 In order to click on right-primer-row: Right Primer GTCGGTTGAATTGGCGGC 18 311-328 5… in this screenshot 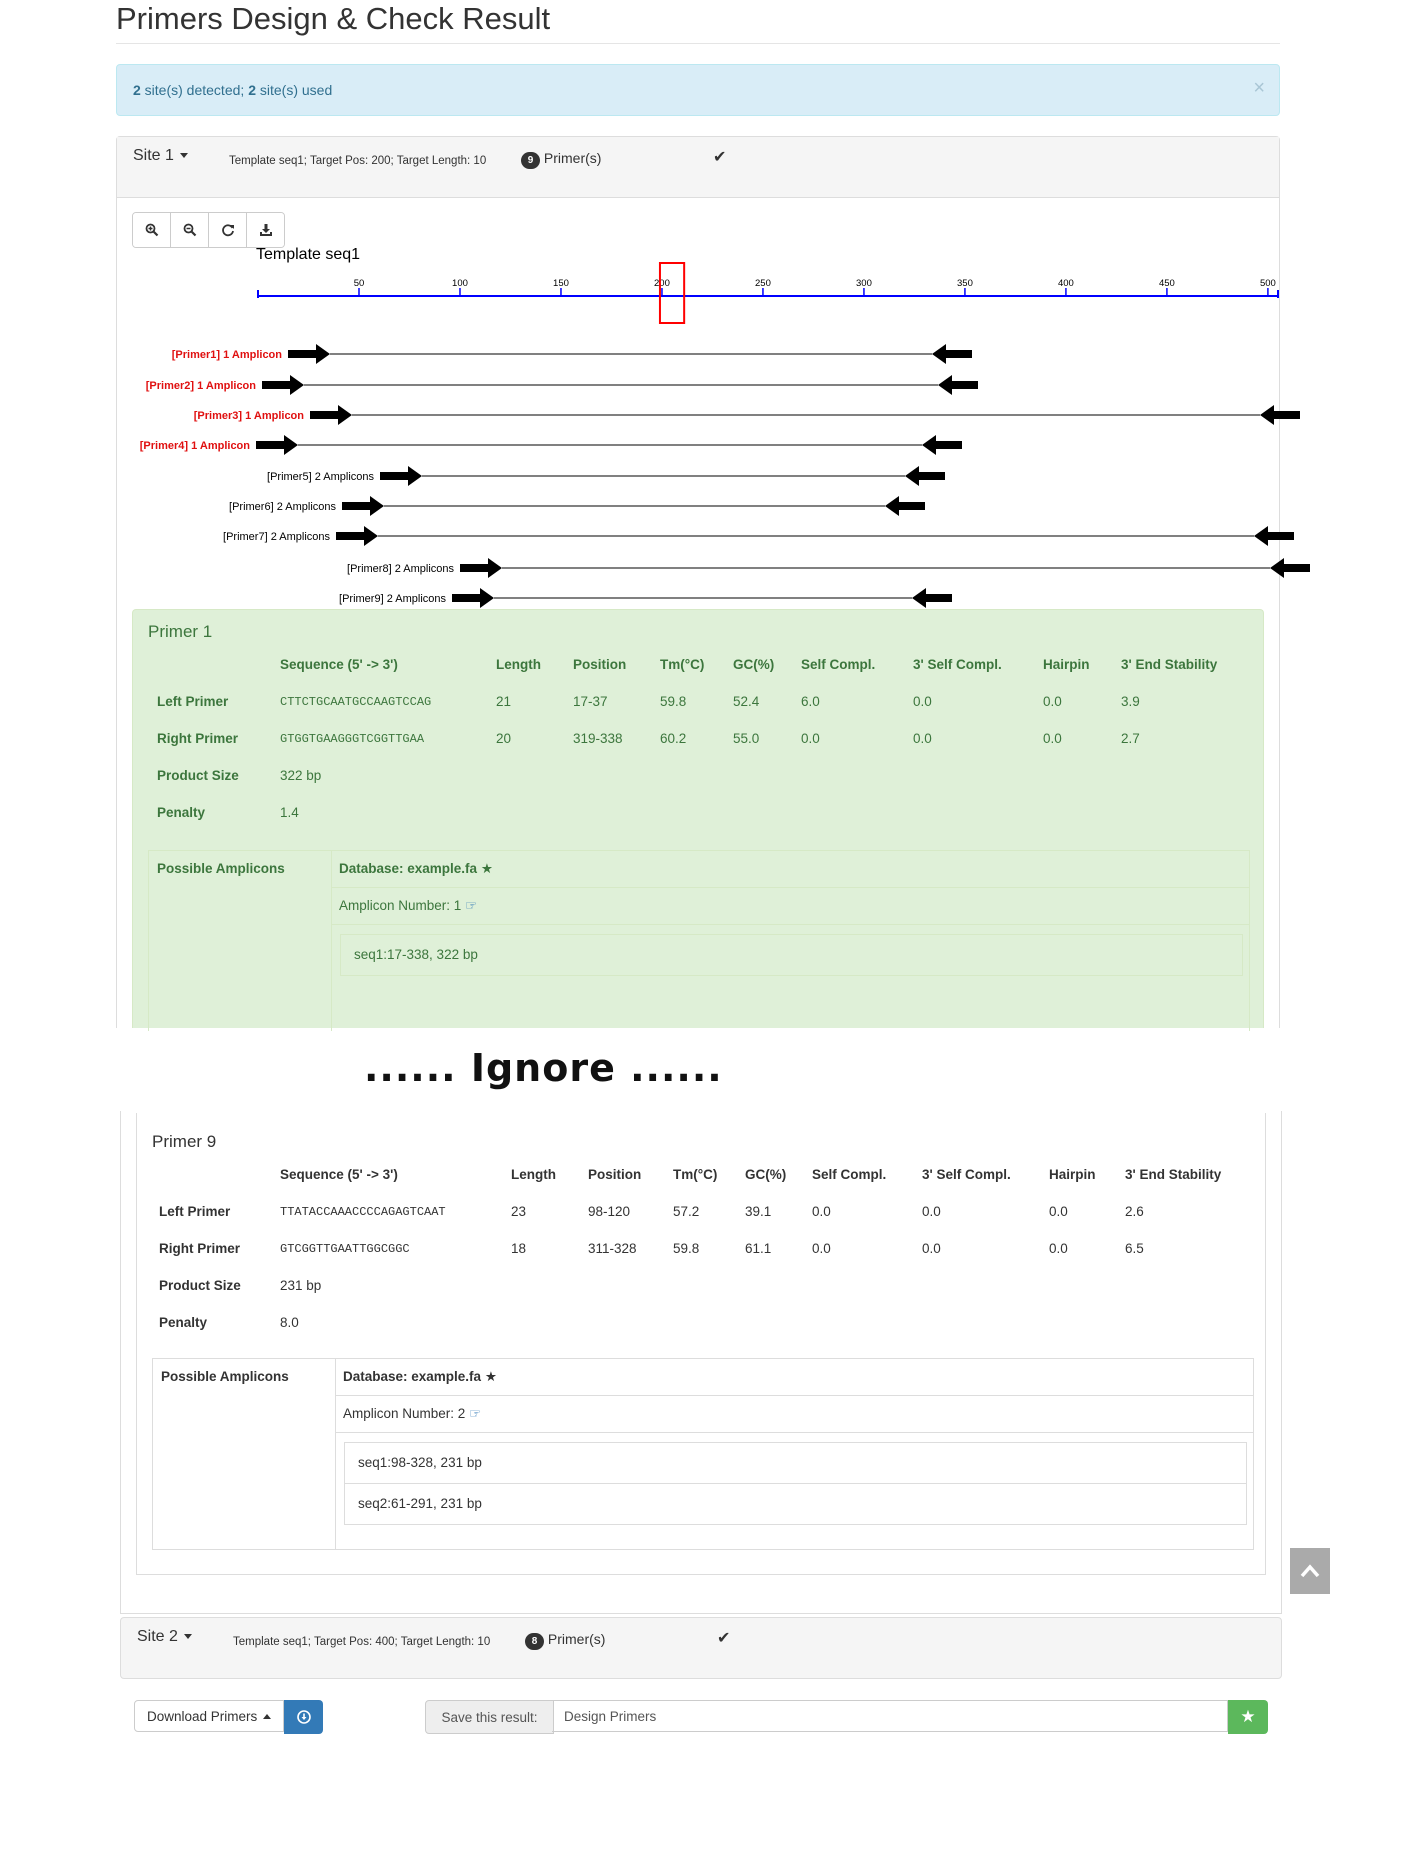, I will do `click(651, 1248)`.